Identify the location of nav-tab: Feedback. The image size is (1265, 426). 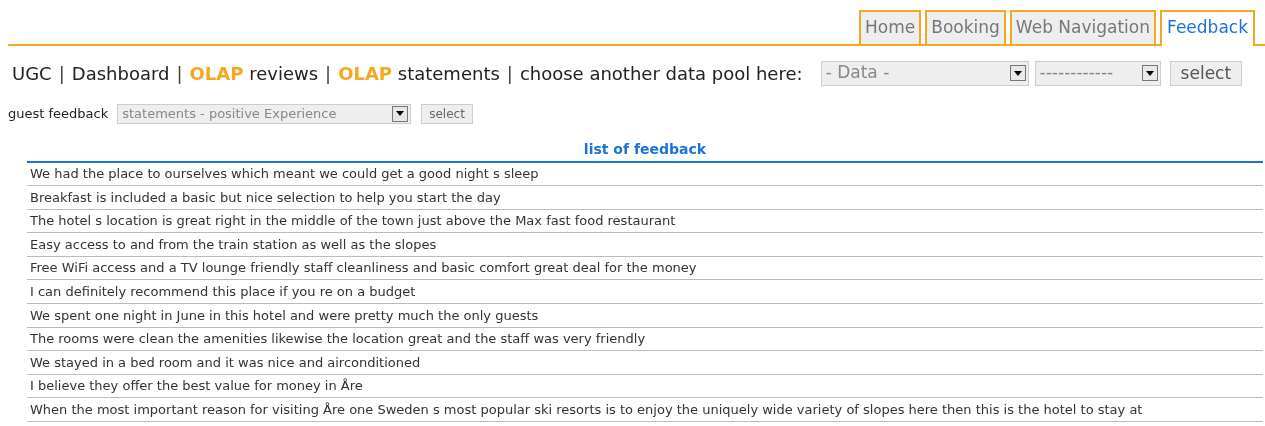
(1207, 28).